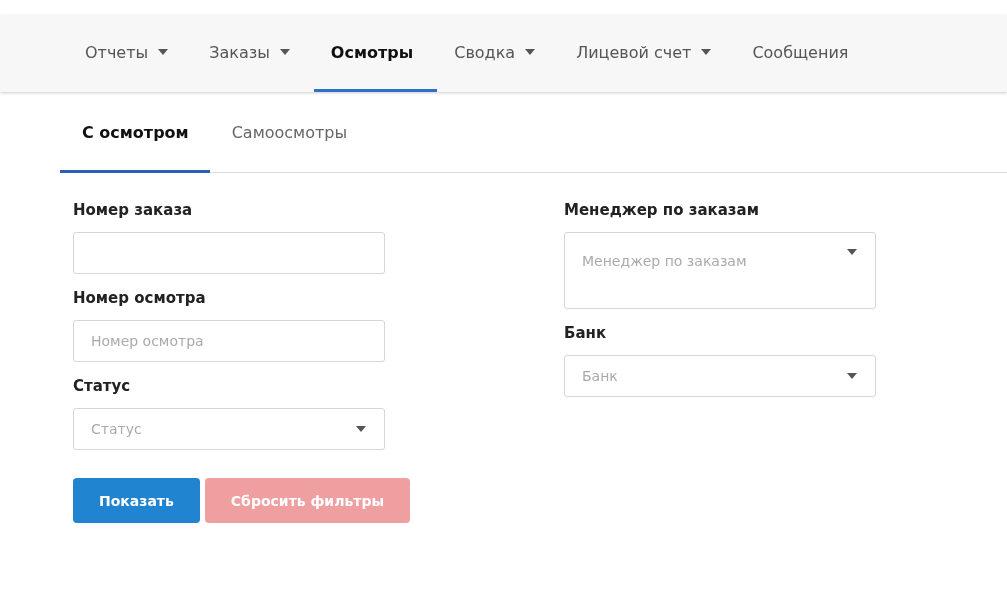  What do you see at coordinates (662, 210) in the screenshot?
I see `field-label: Менеджер по заказам` at bounding box center [662, 210].